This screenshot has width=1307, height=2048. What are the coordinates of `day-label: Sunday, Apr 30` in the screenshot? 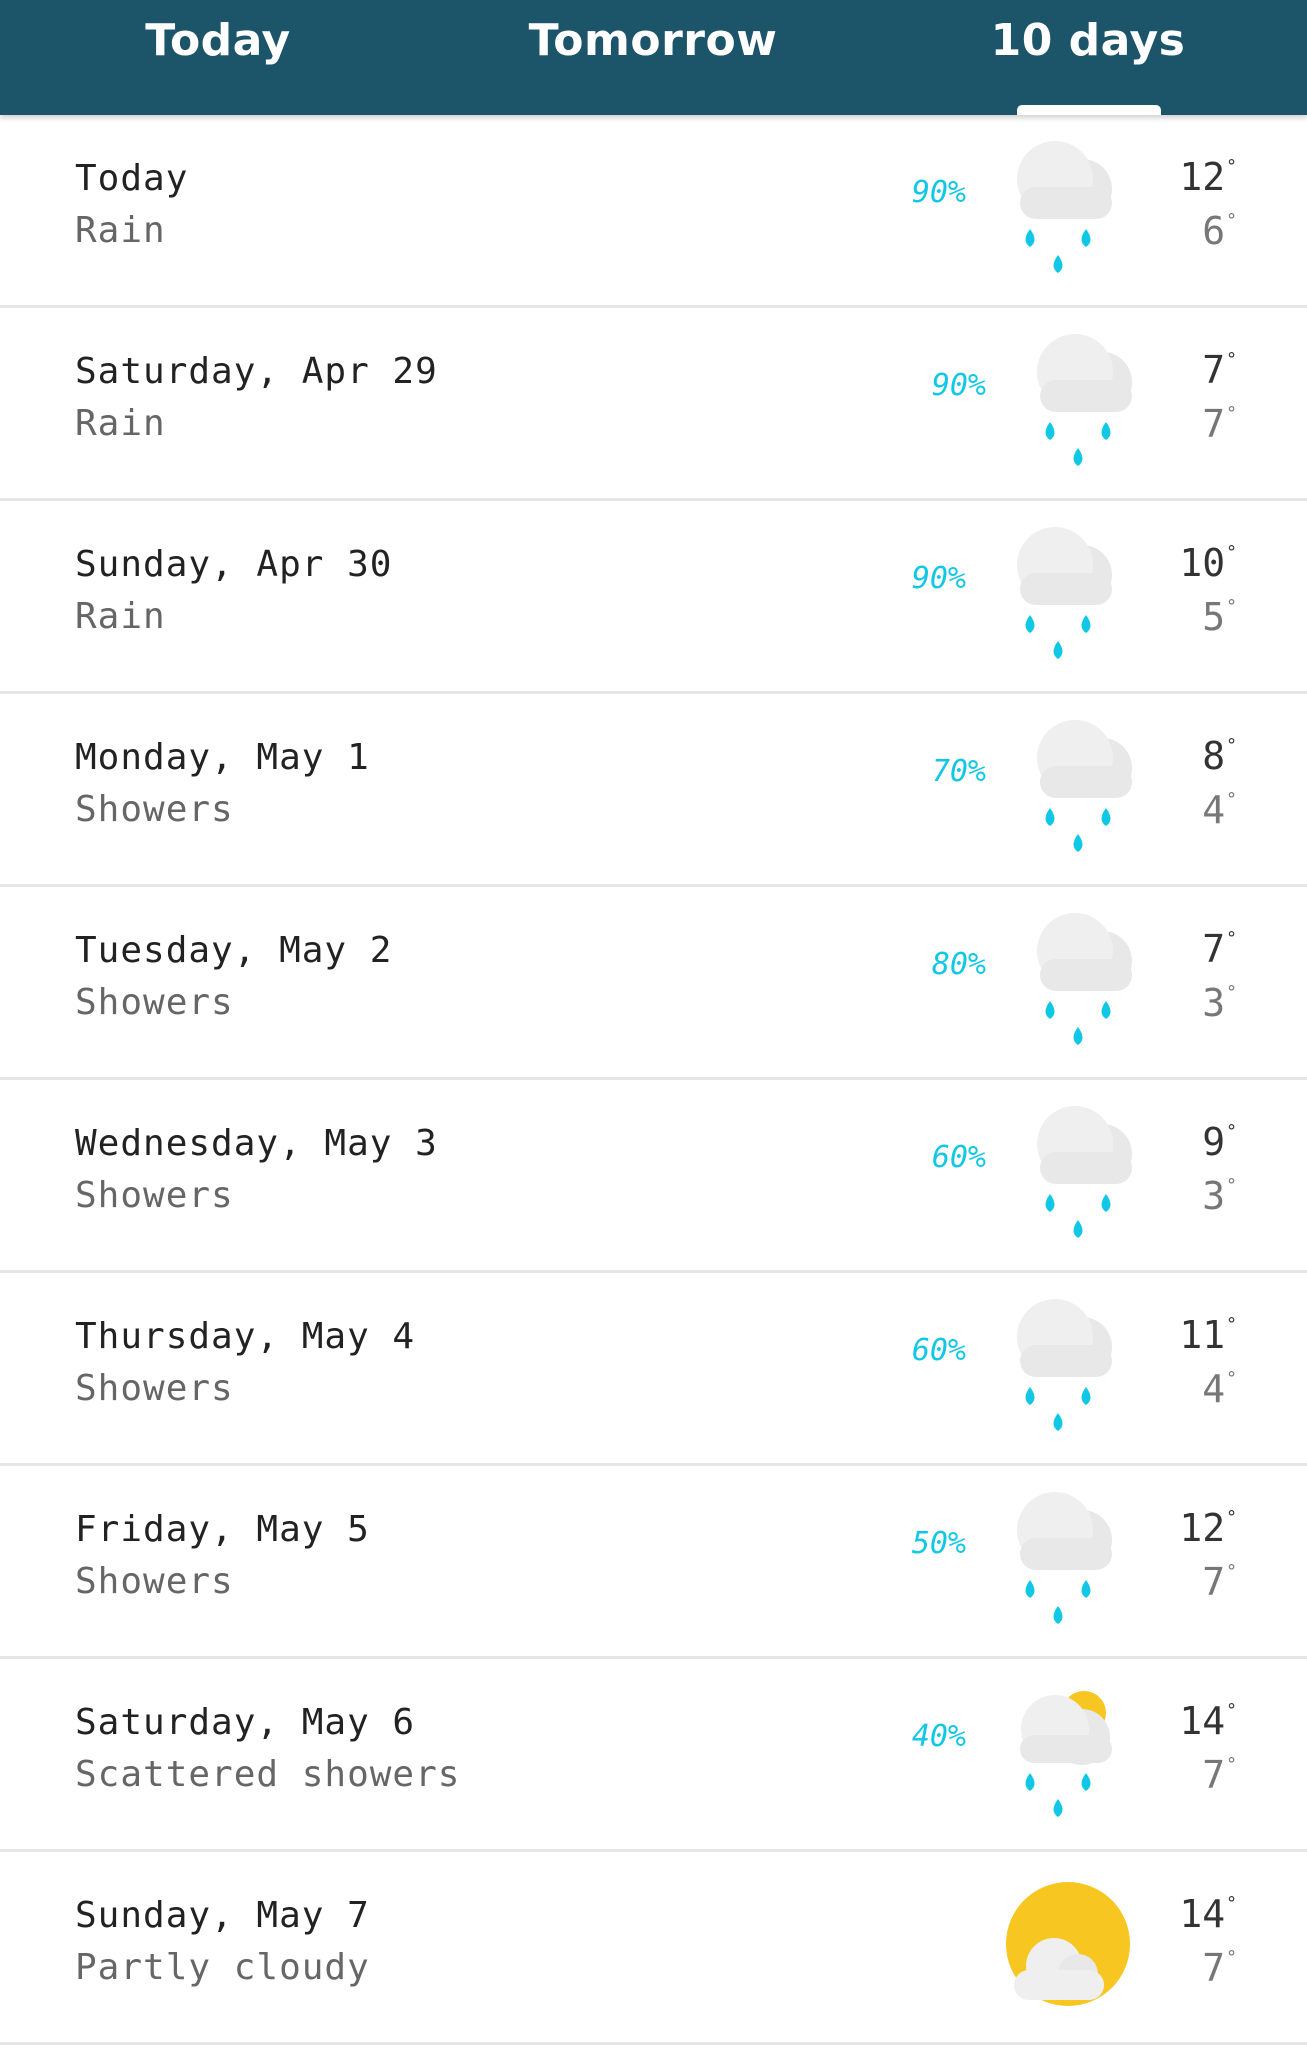 It's located at (234, 564).